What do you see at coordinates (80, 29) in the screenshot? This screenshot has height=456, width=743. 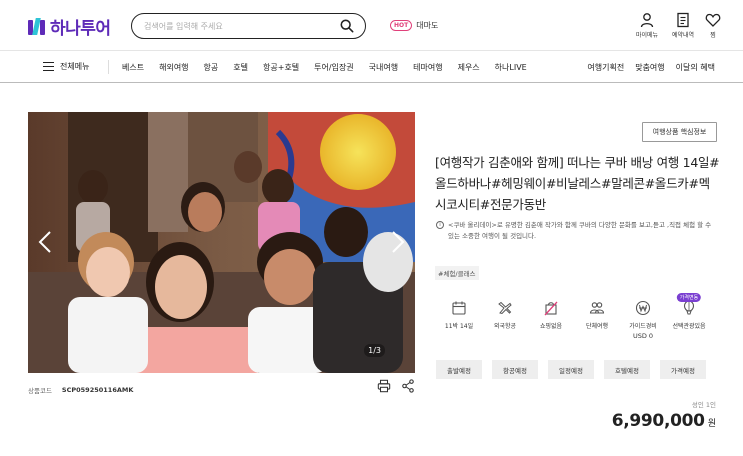 I see `logo-text: 하나투어` at bounding box center [80, 29].